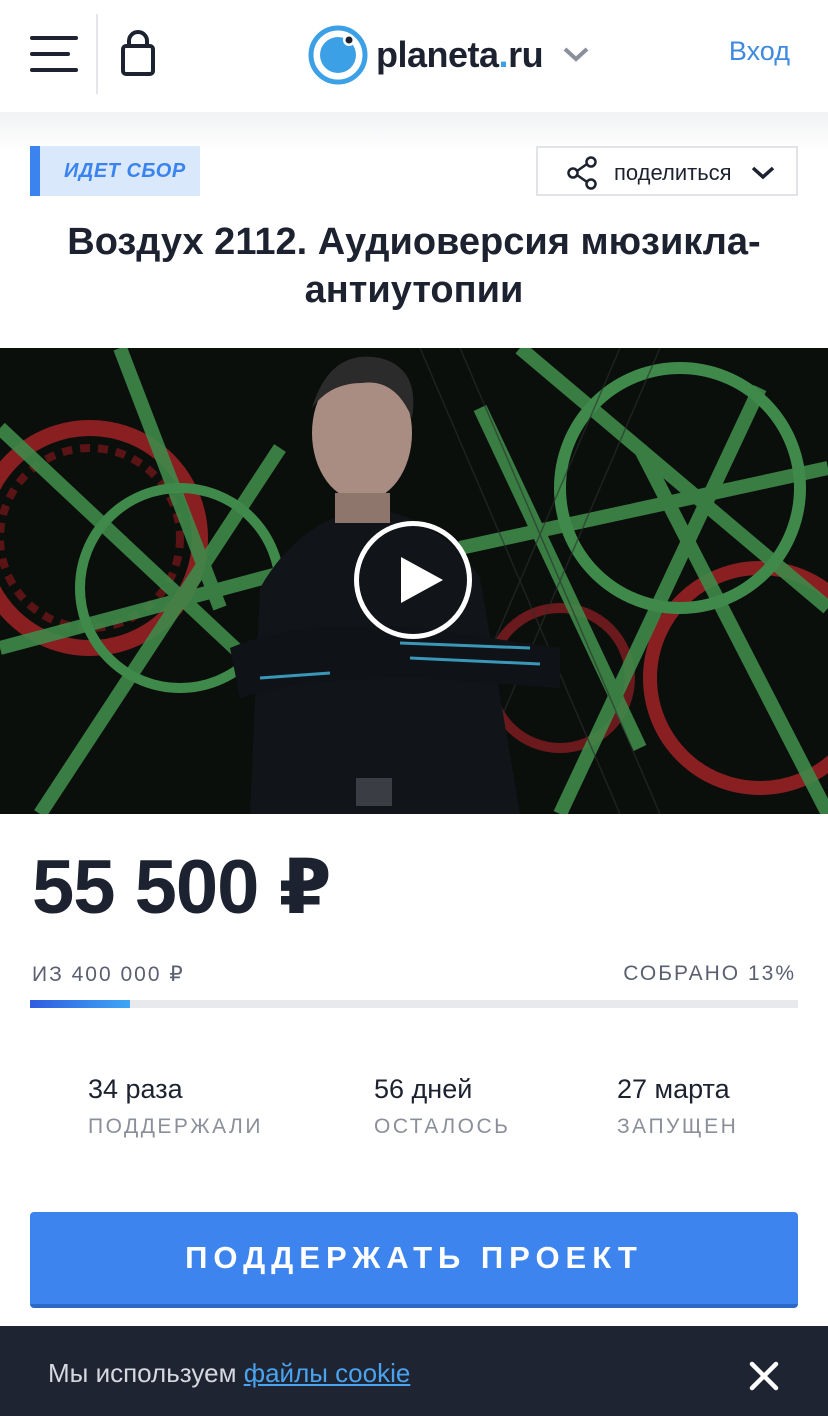 This screenshot has height=1416, width=828. I want to click on stat-backers: 34 раза ПОДДЕРЖАЛИ, so click(175, 1106).